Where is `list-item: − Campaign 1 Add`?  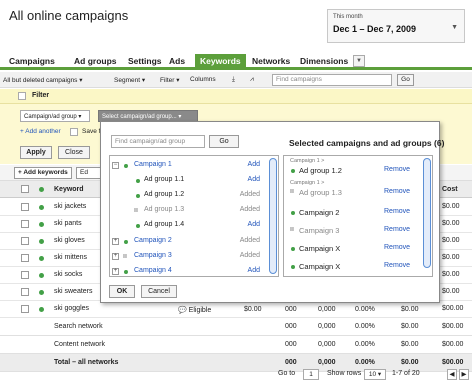 list-item: − Campaign 1 Add is located at coordinates (189, 166).